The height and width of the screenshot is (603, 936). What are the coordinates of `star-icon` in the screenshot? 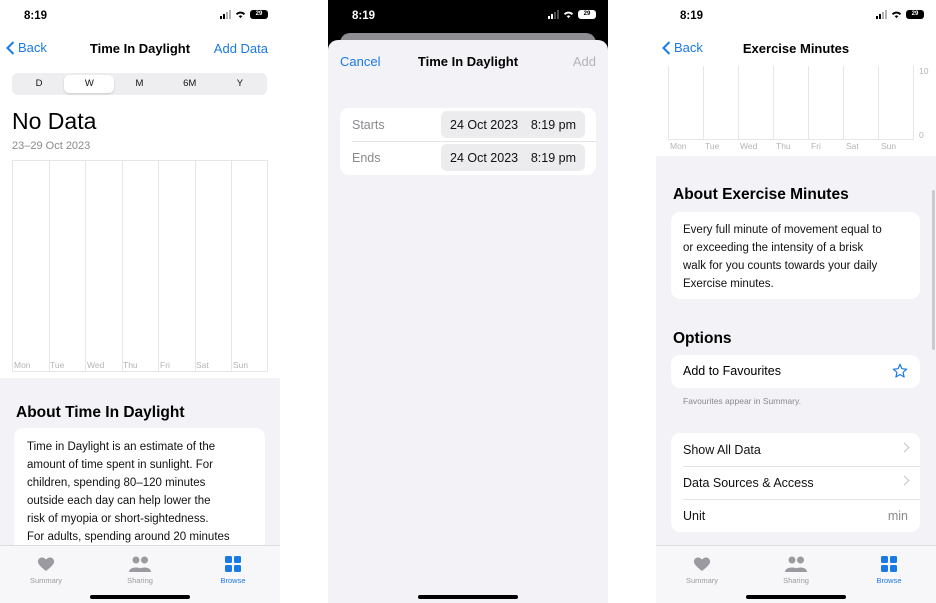 It's located at (900, 371).